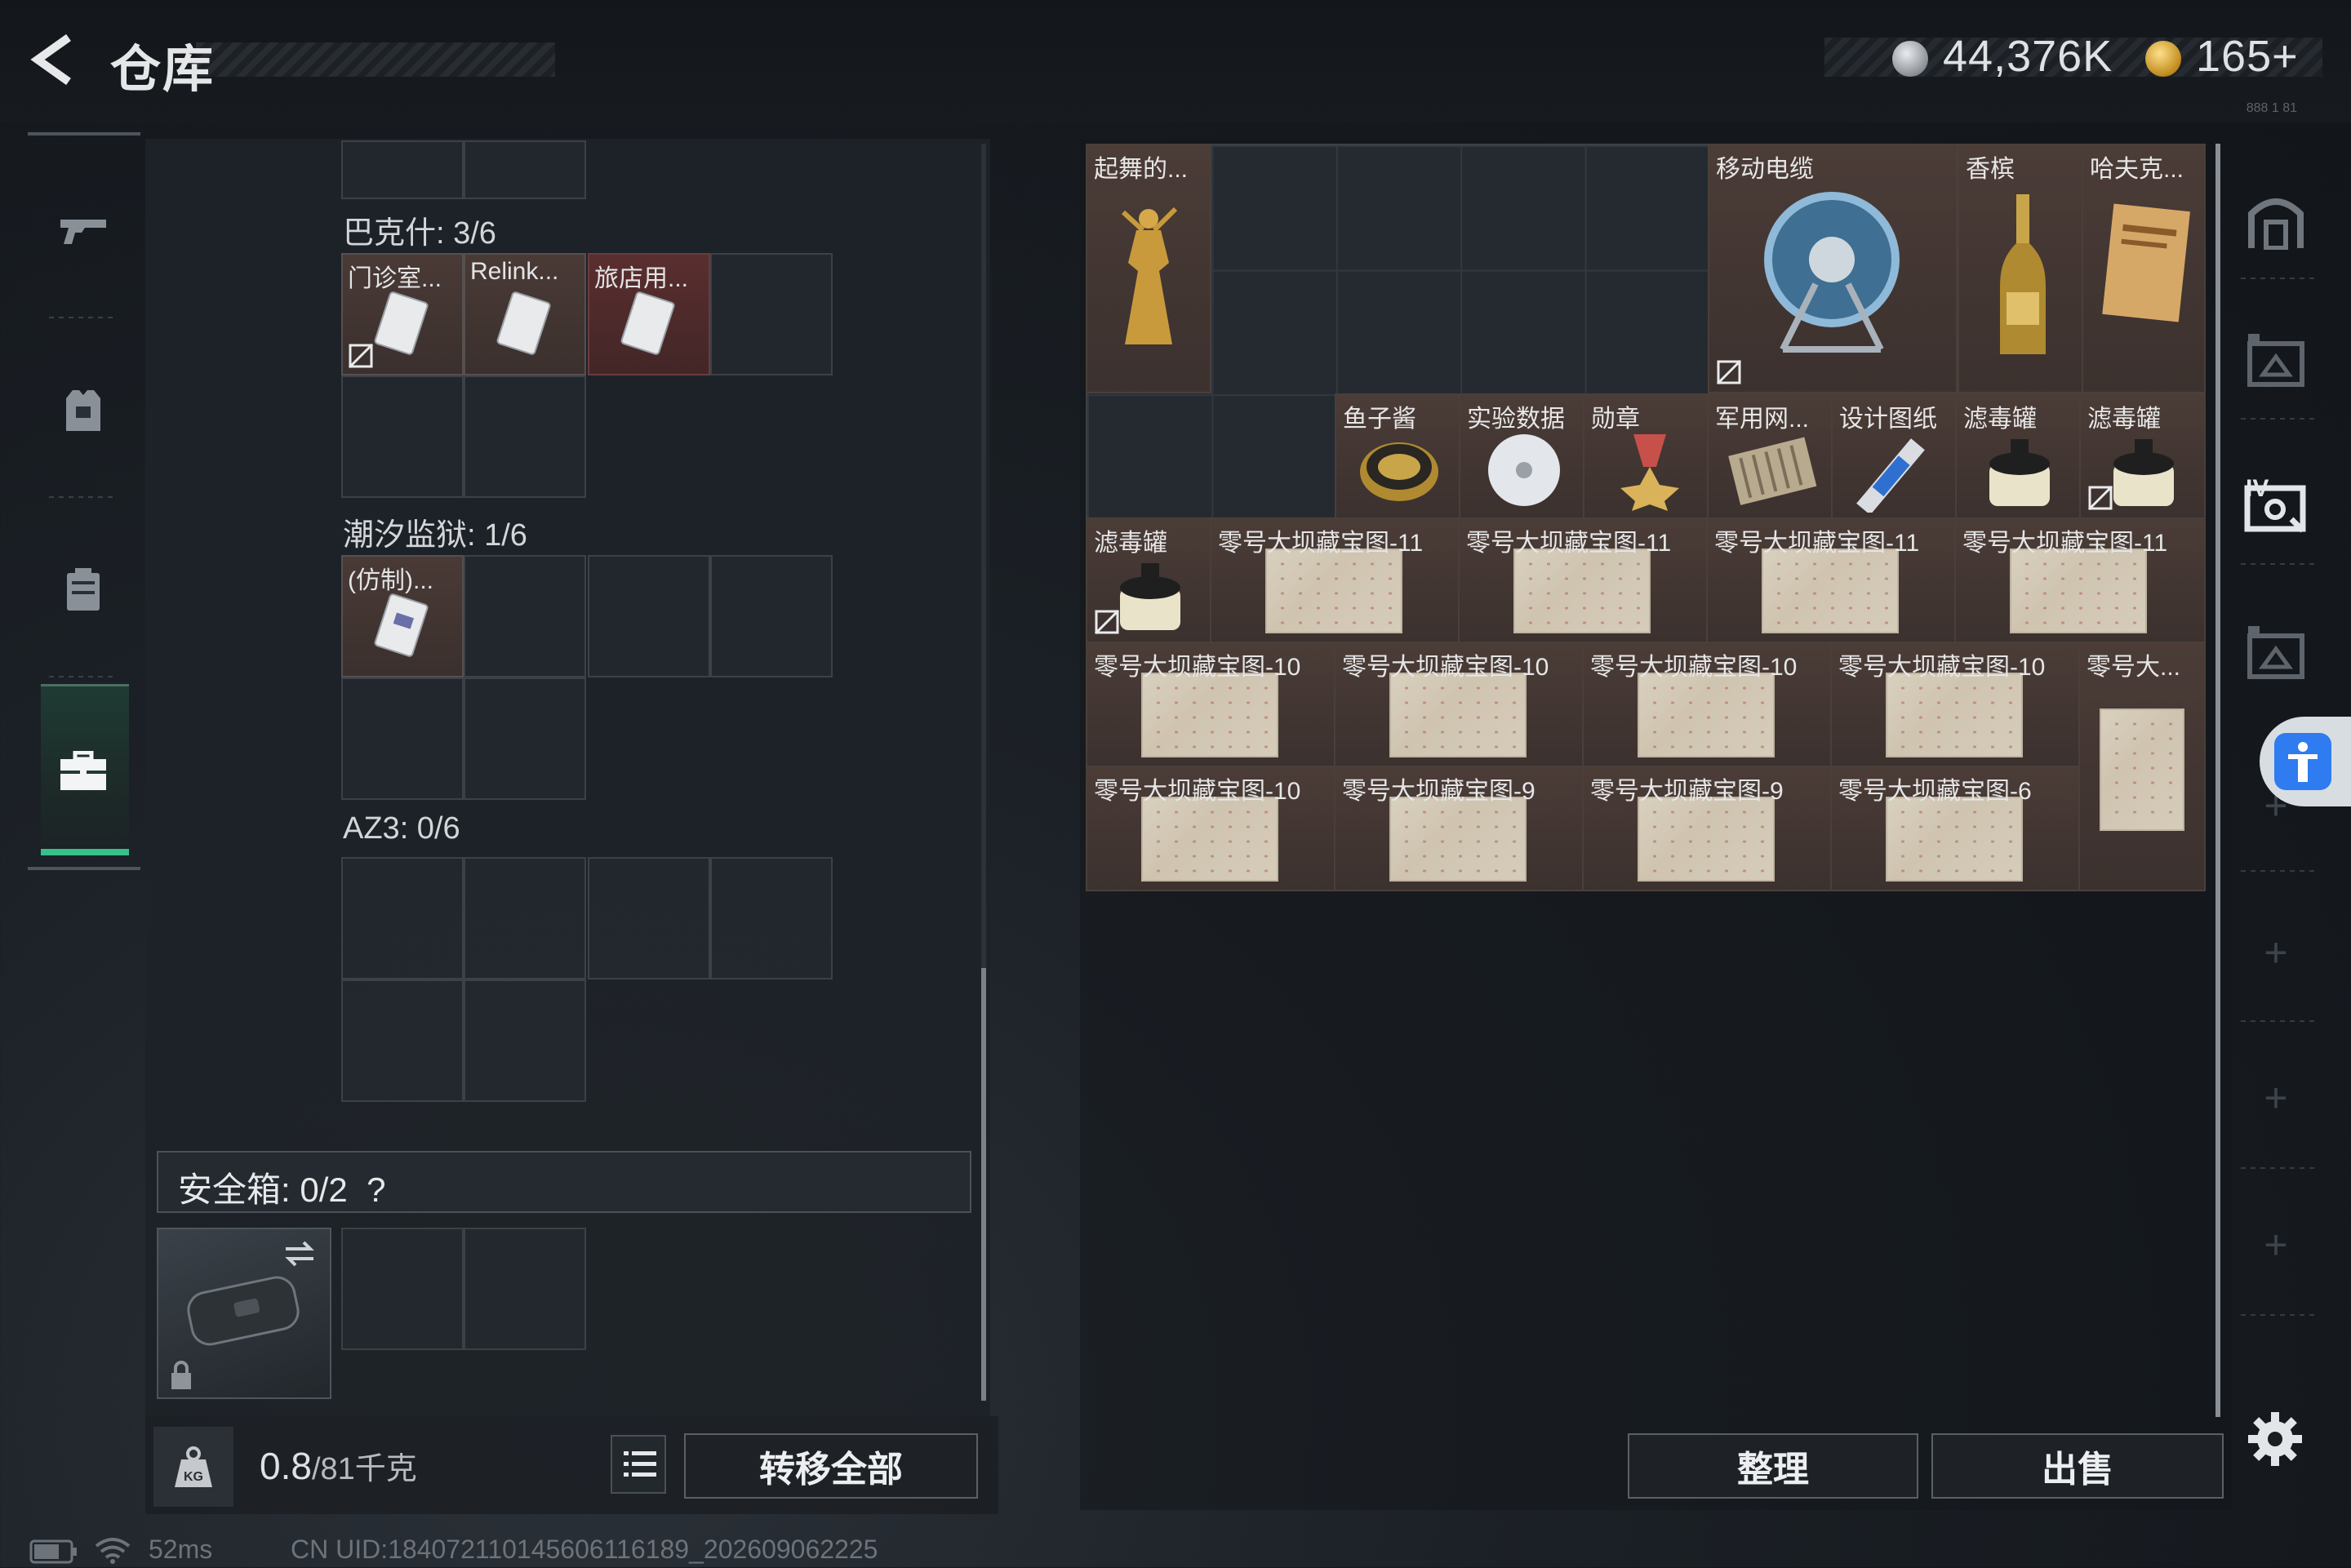 This screenshot has width=2351, height=1568. What do you see at coordinates (376, 1189) in the screenshot?
I see `help-icon: ?` at bounding box center [376, 1189].